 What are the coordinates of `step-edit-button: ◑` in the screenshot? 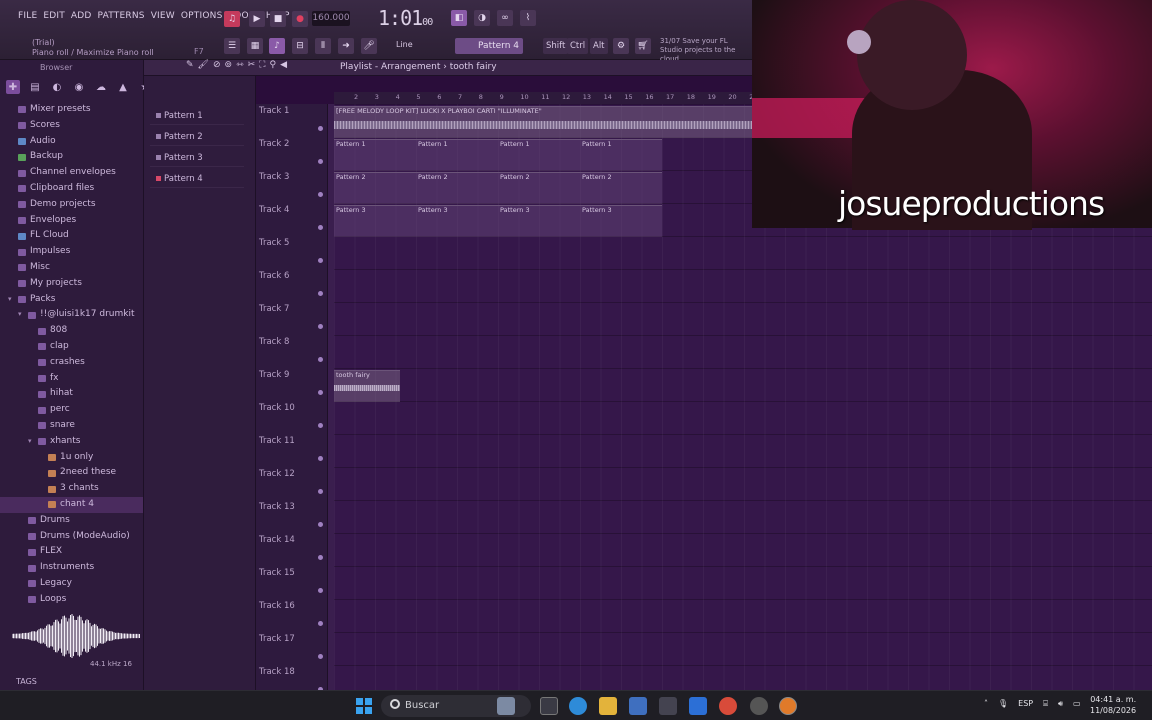 It's located at (482, 18).